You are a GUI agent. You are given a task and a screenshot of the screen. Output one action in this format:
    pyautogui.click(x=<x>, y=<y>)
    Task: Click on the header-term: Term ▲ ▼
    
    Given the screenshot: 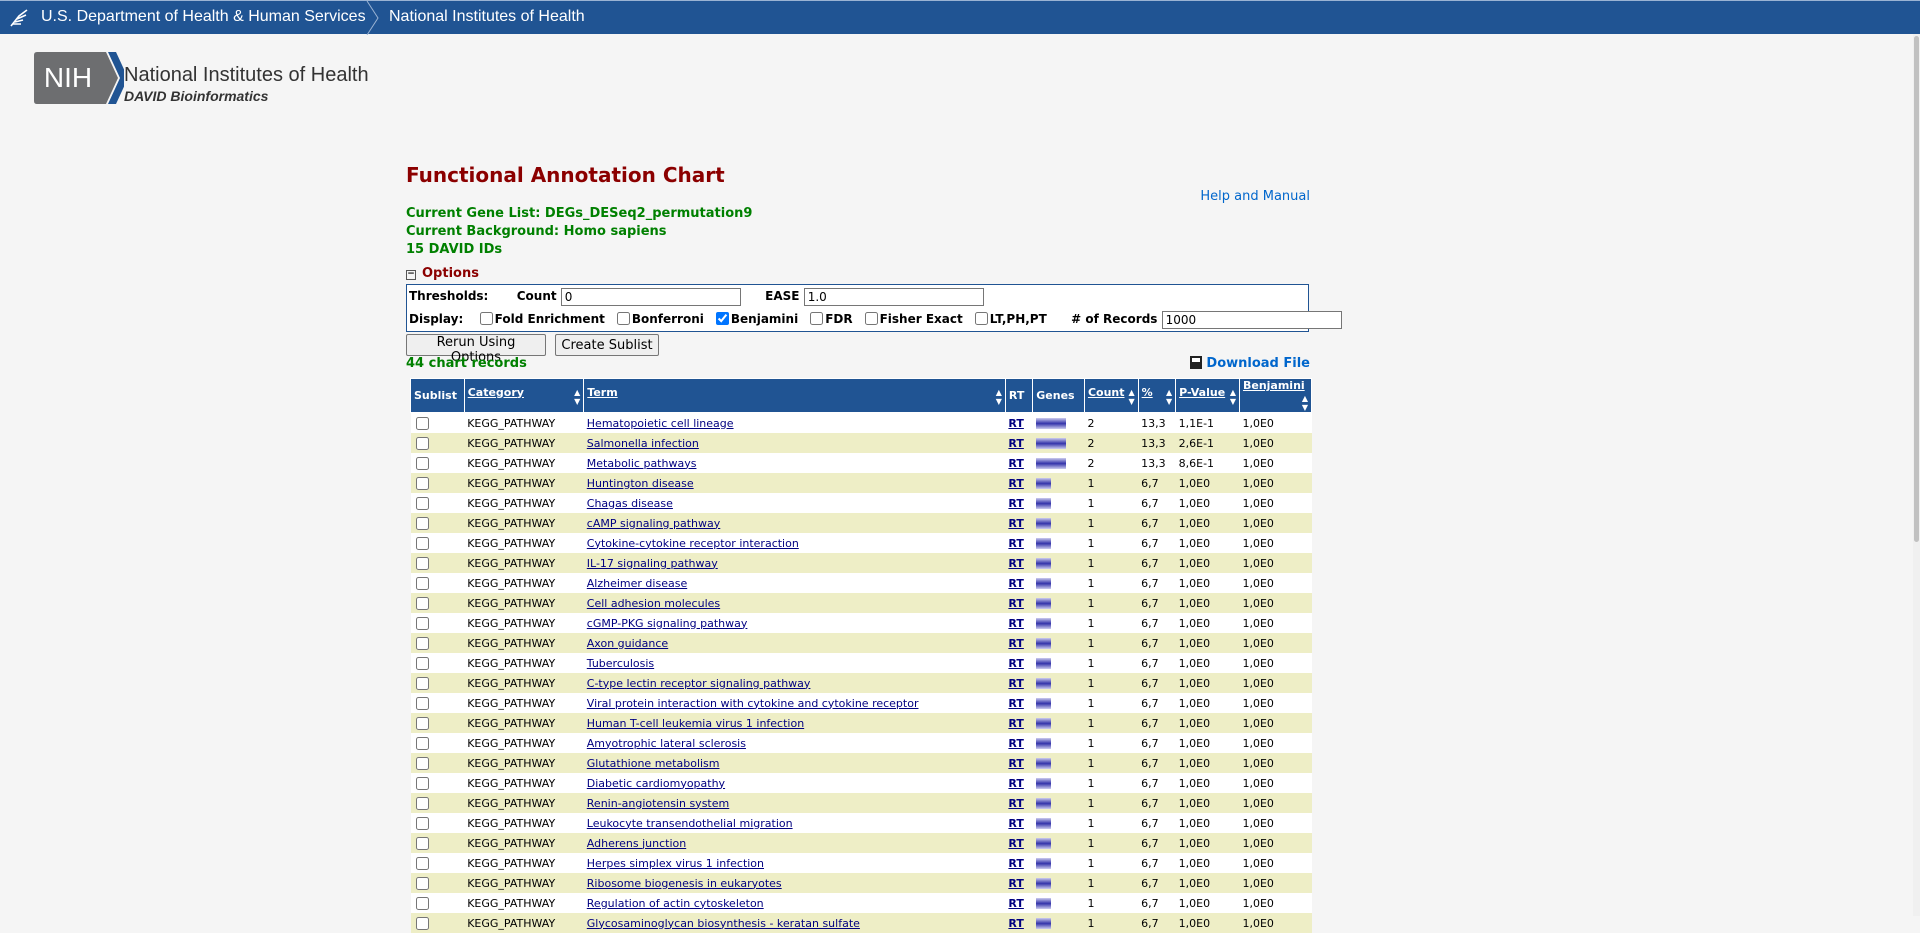 What is the action you would take?
    pyautogui.click(x=794, y=395)
    